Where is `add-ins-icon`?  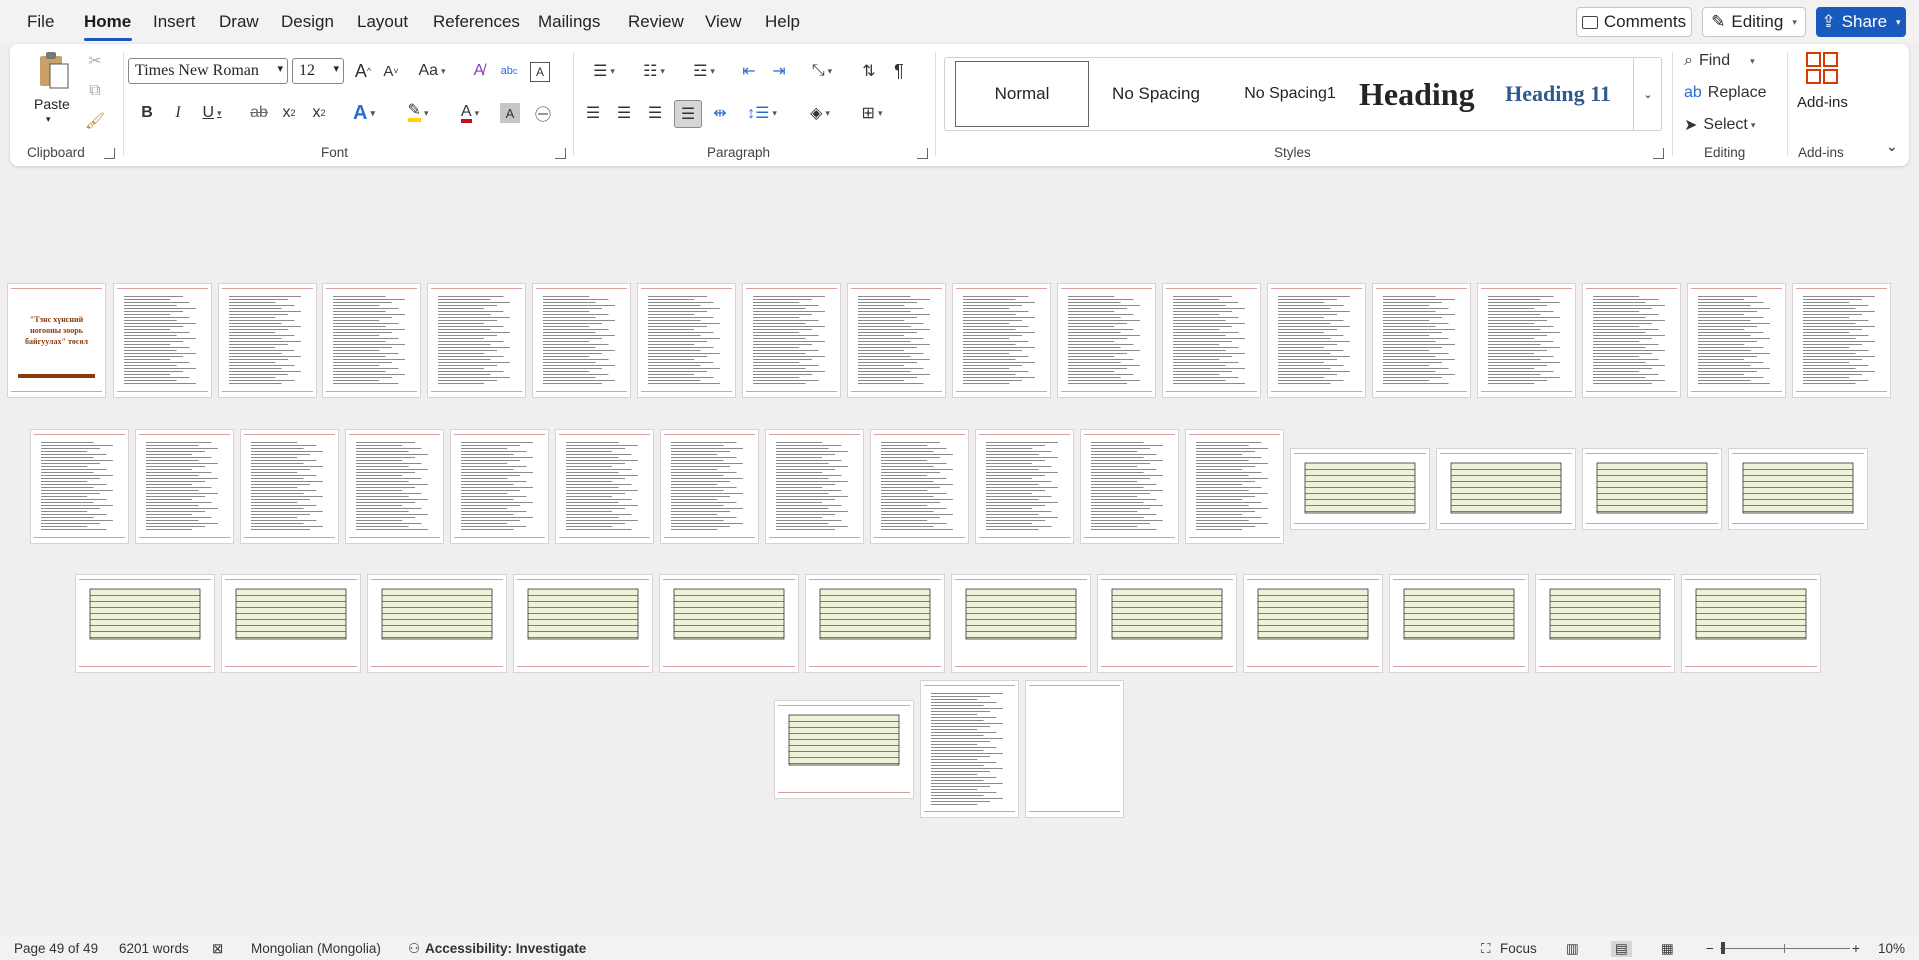 add-ins-icon is located at coordinates (1822, 68).